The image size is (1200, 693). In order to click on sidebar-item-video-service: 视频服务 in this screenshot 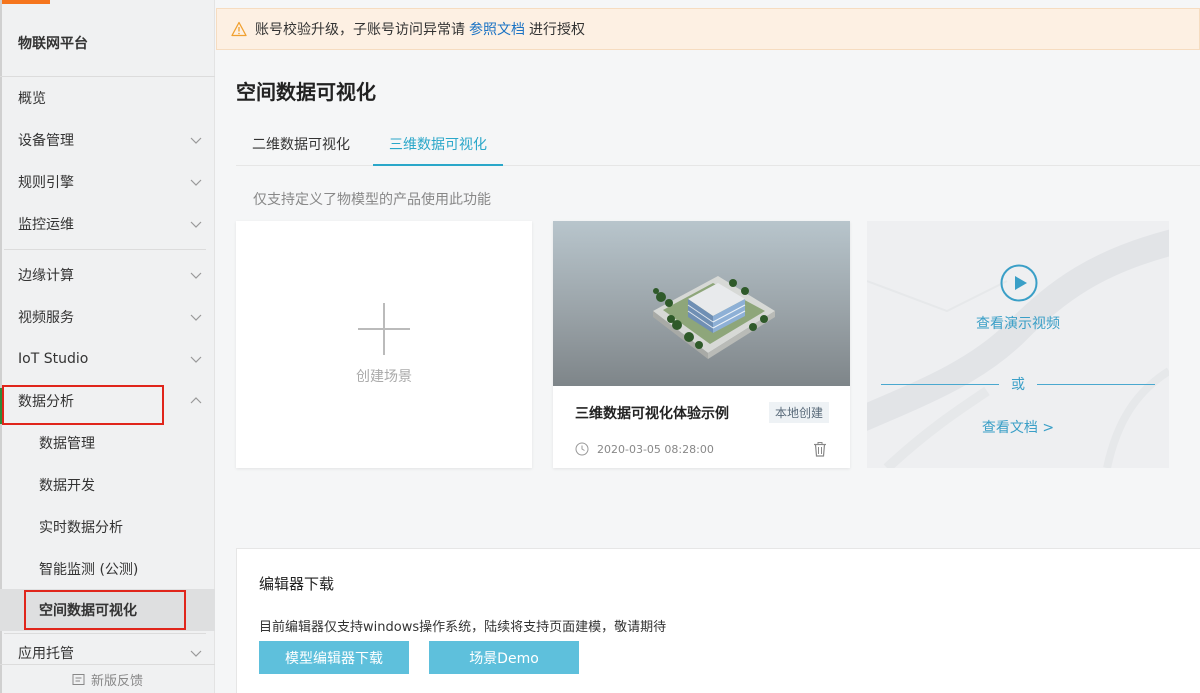, I will do `click(107, 317)`.